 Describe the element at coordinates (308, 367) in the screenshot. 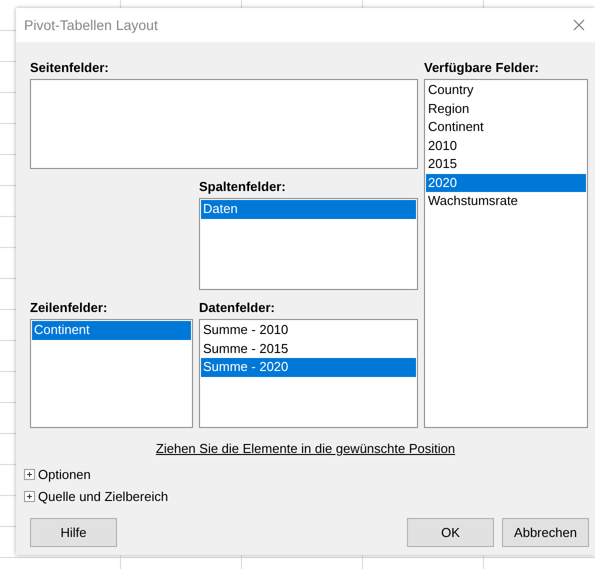

I see `field-item: Summe - 2020` at that location.